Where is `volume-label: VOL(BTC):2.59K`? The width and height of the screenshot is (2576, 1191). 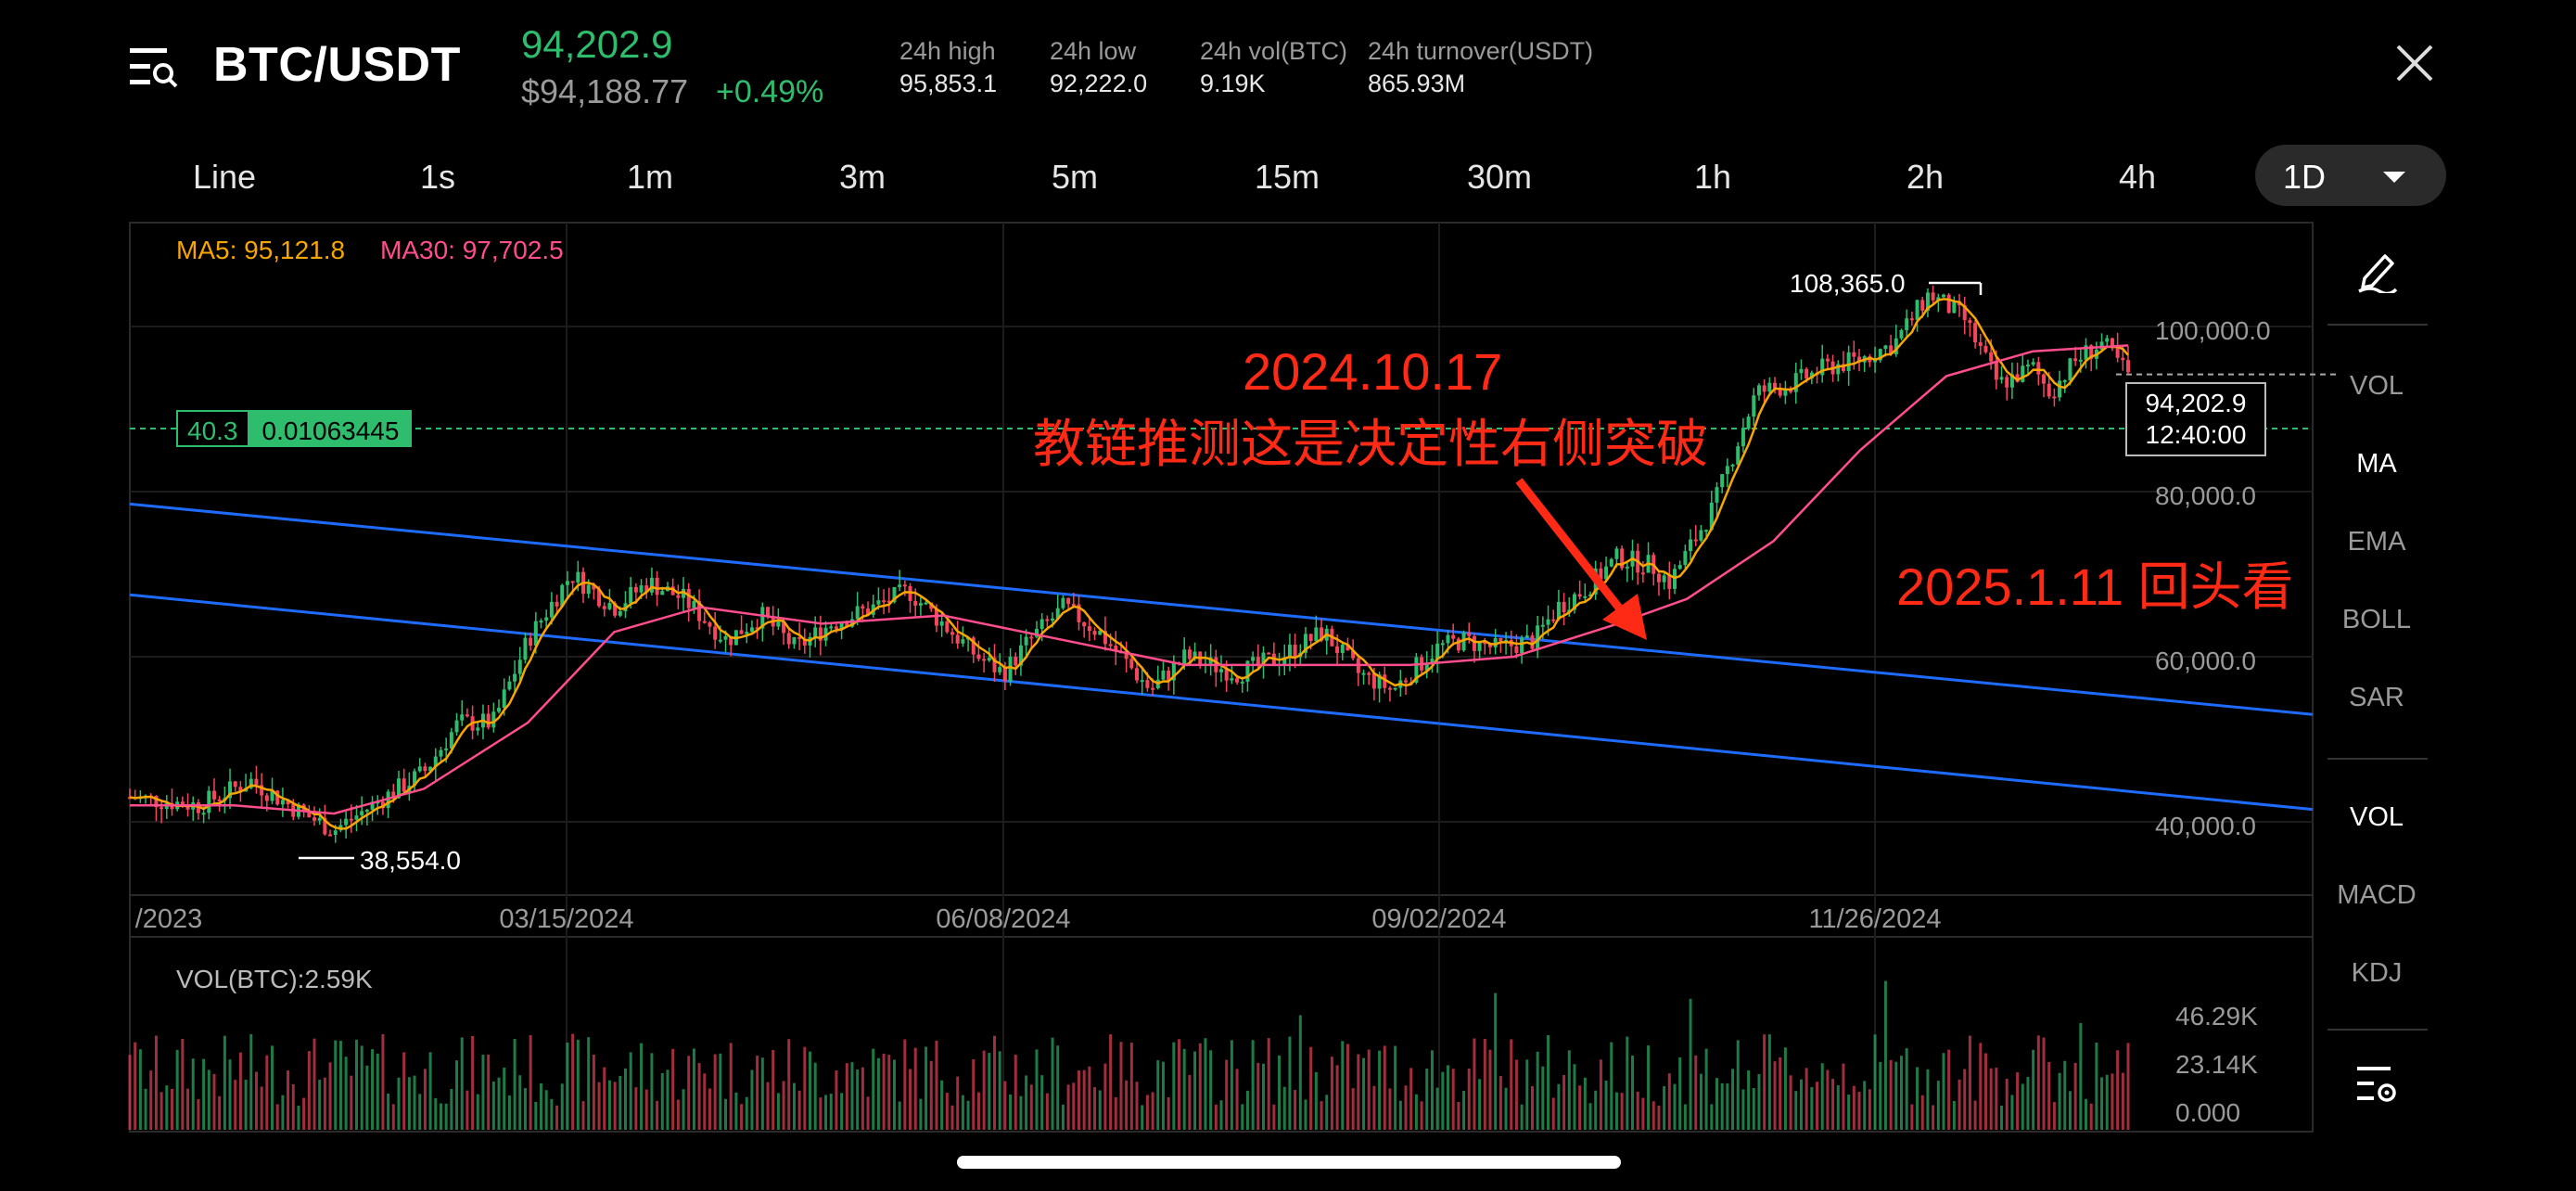
volume-label: VOL(BTC):2.59K is located at coordinates (274, 979).